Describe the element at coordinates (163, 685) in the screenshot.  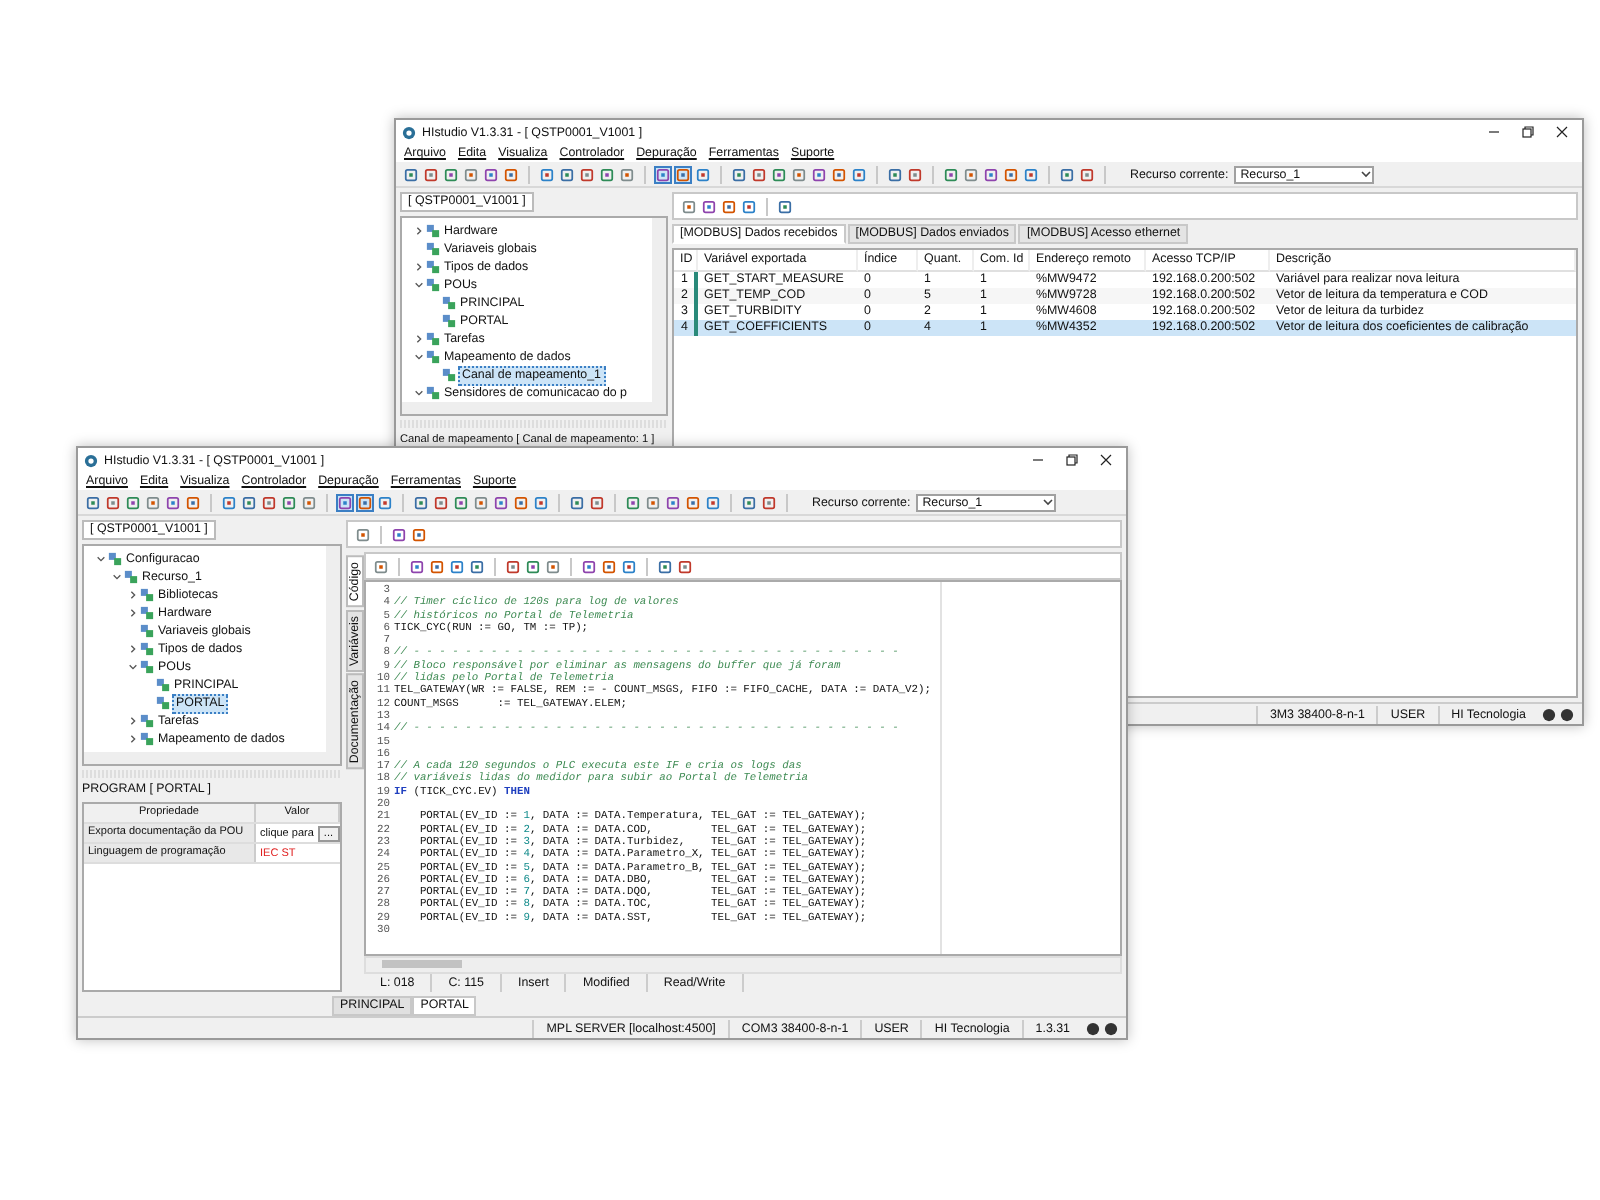
I see `tree-node-icon` at that location.